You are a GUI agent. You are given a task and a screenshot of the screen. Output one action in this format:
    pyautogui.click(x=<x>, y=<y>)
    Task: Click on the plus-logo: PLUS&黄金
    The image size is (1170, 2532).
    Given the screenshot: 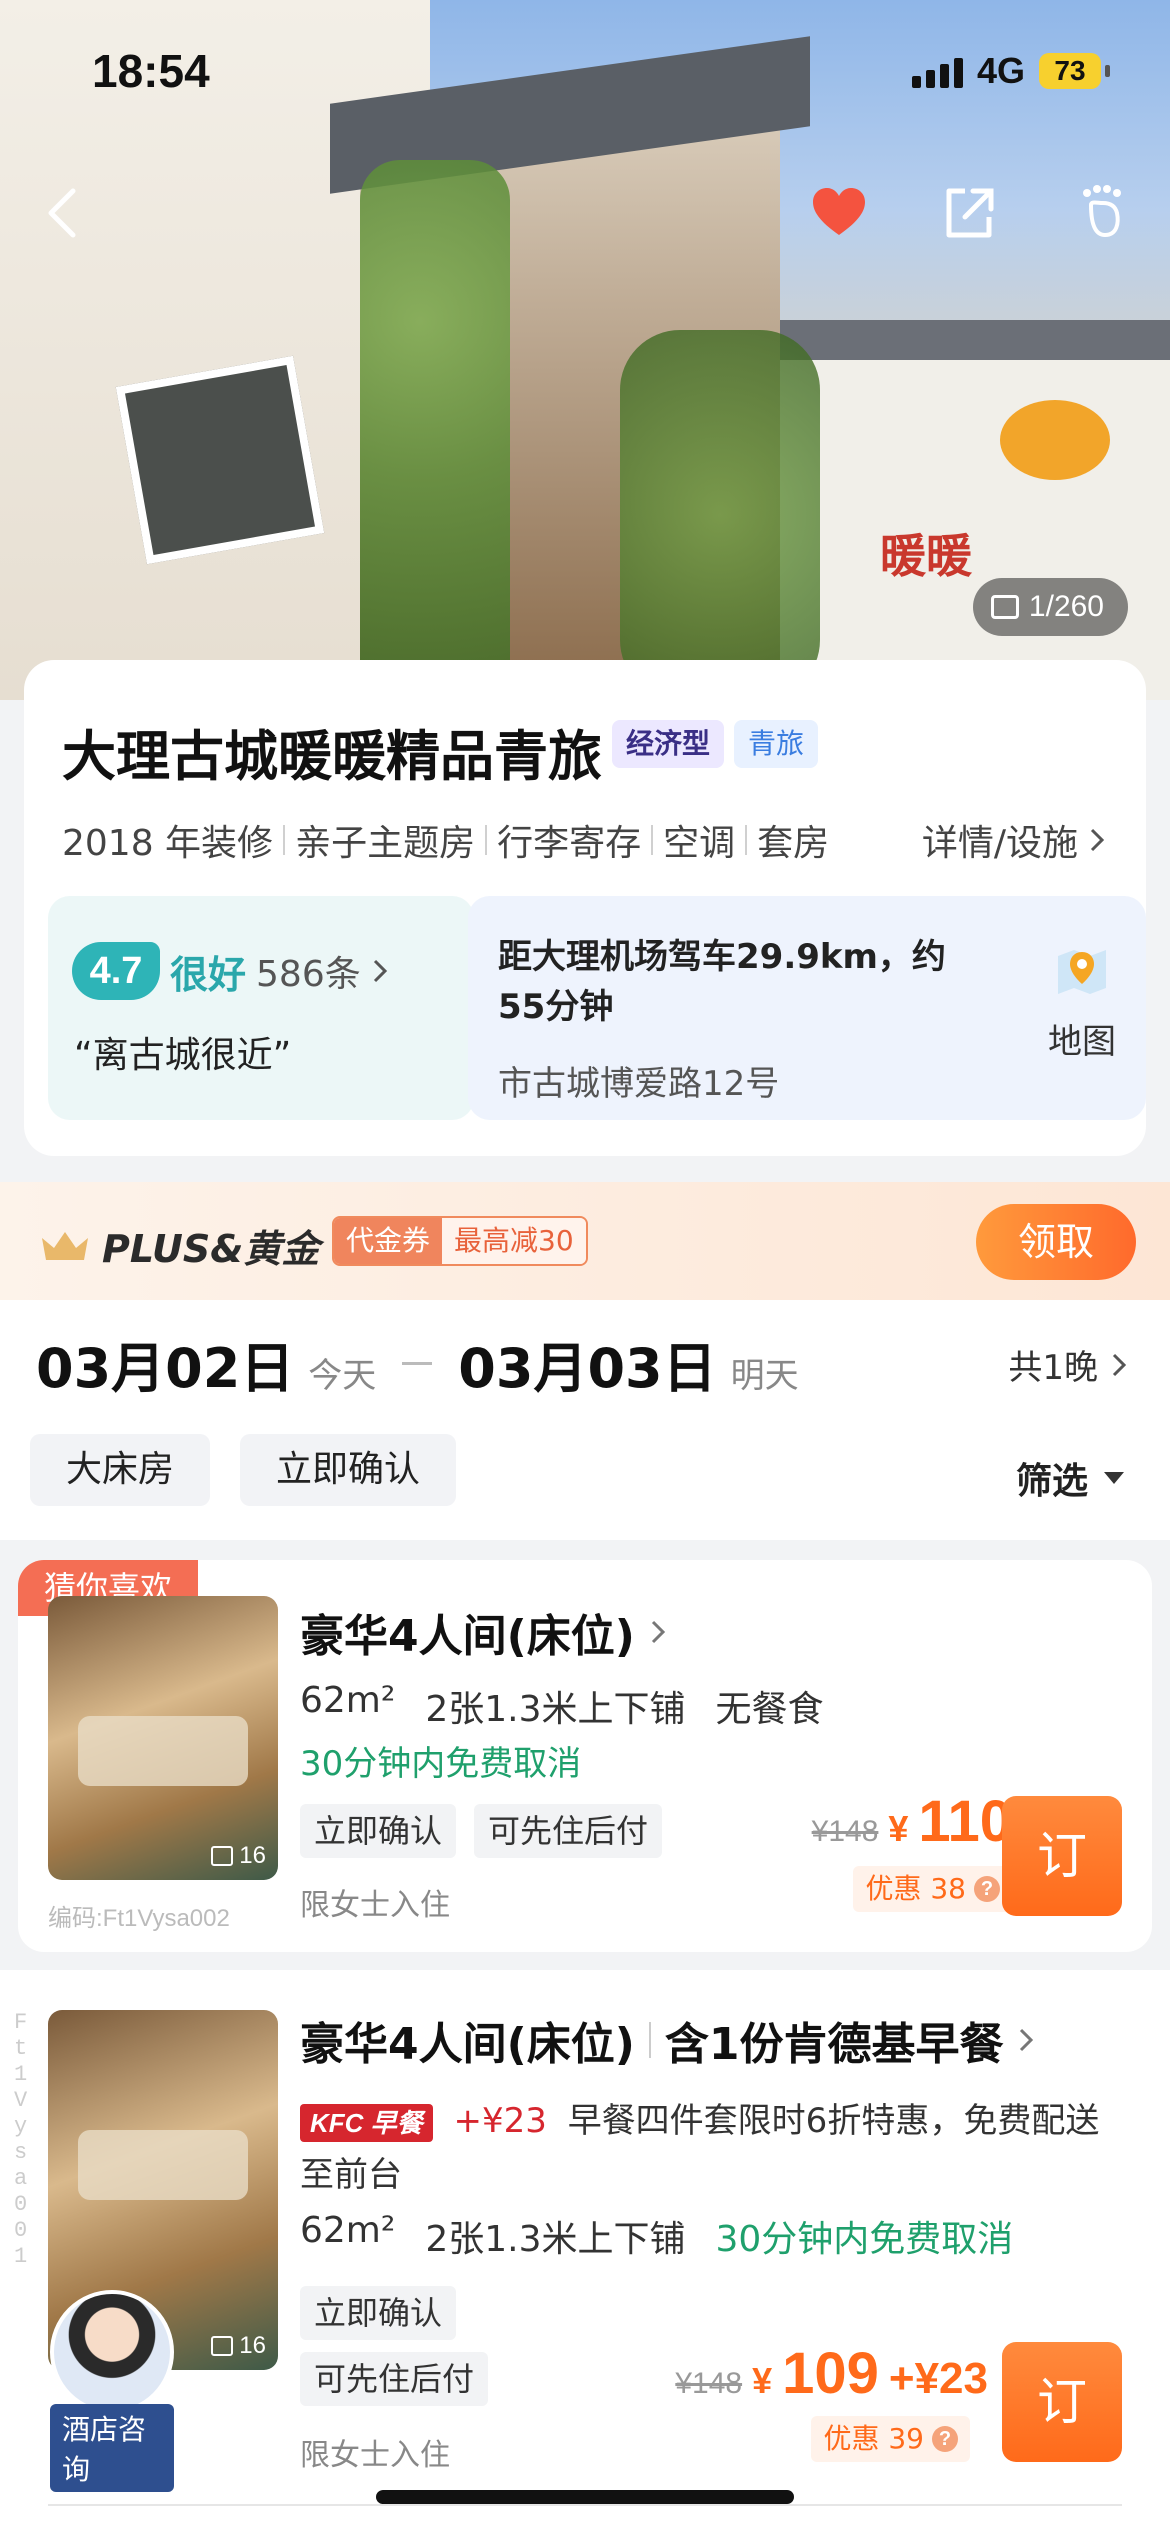 What is the action you would take?
    pyautogui.click(x=178, y=1245)
    